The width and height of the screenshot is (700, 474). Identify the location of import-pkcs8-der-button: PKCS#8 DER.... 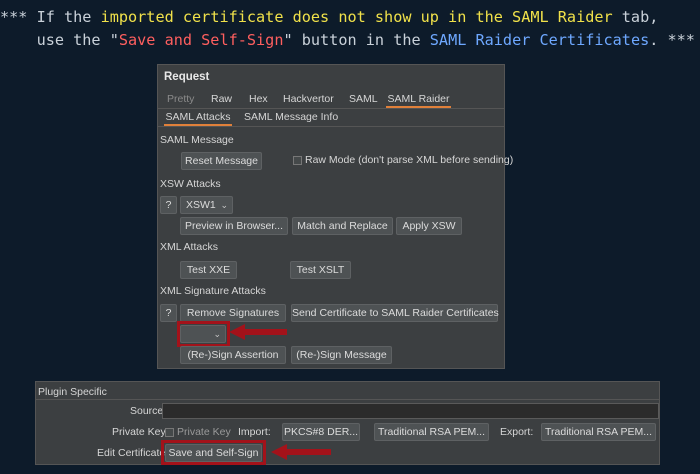
(321, 432).